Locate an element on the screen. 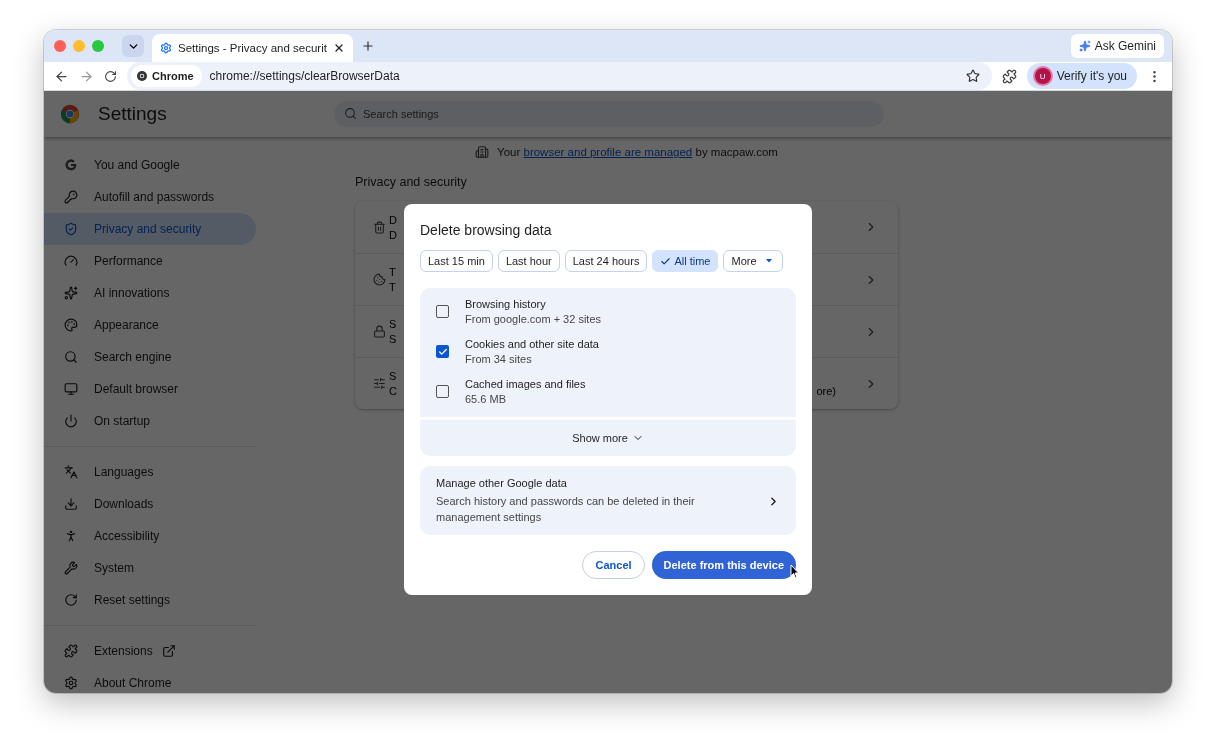 The image size is (1216, 753). gauge-icon is located at coordinates (71, 261).